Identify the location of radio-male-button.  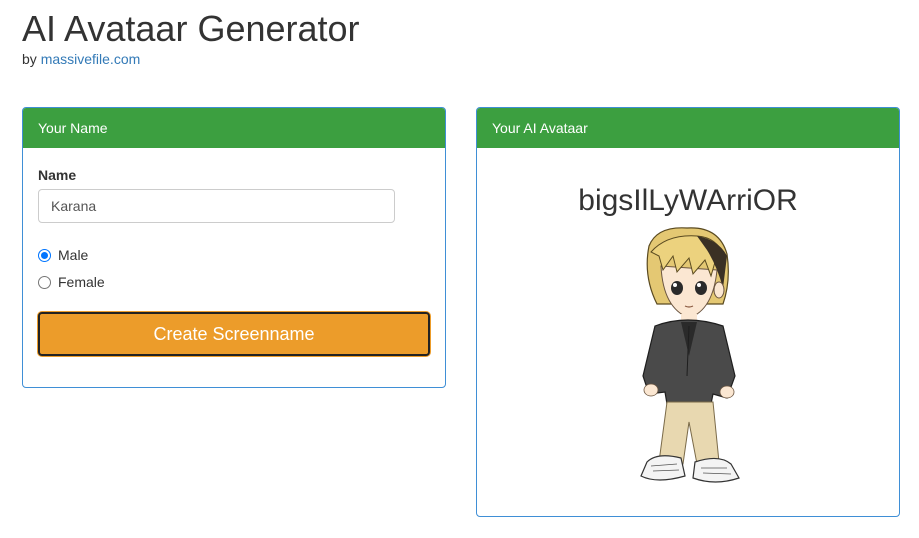
(44, 255).